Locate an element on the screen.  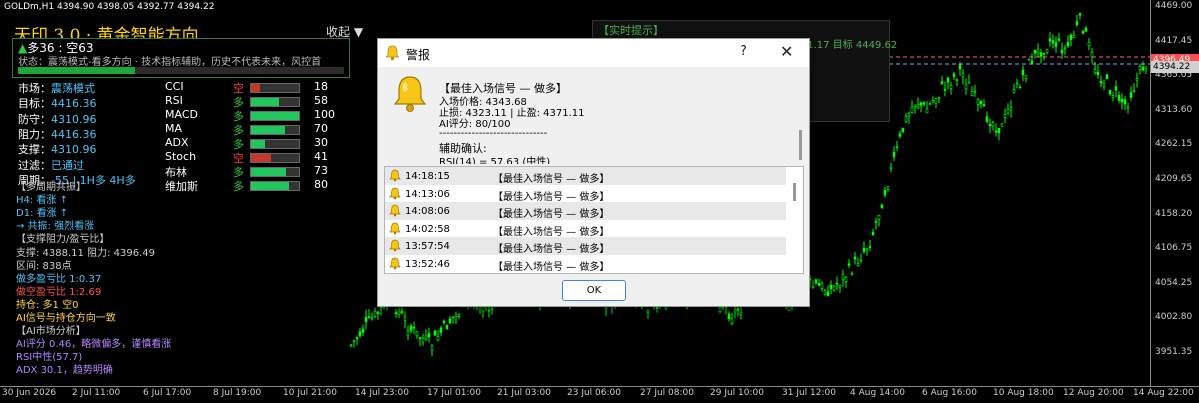
alert-row: 14:18:15 【最佳入场信号 — 做多】 is located at coordinates (585, 176).